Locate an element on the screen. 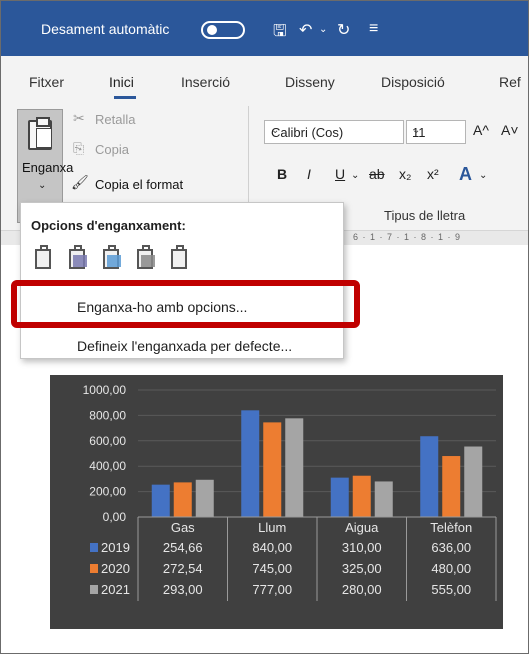 Image resolution: width=529 pixels, height=654 pixels. redo-icon: ↻ is located at coordinates (343, 30).